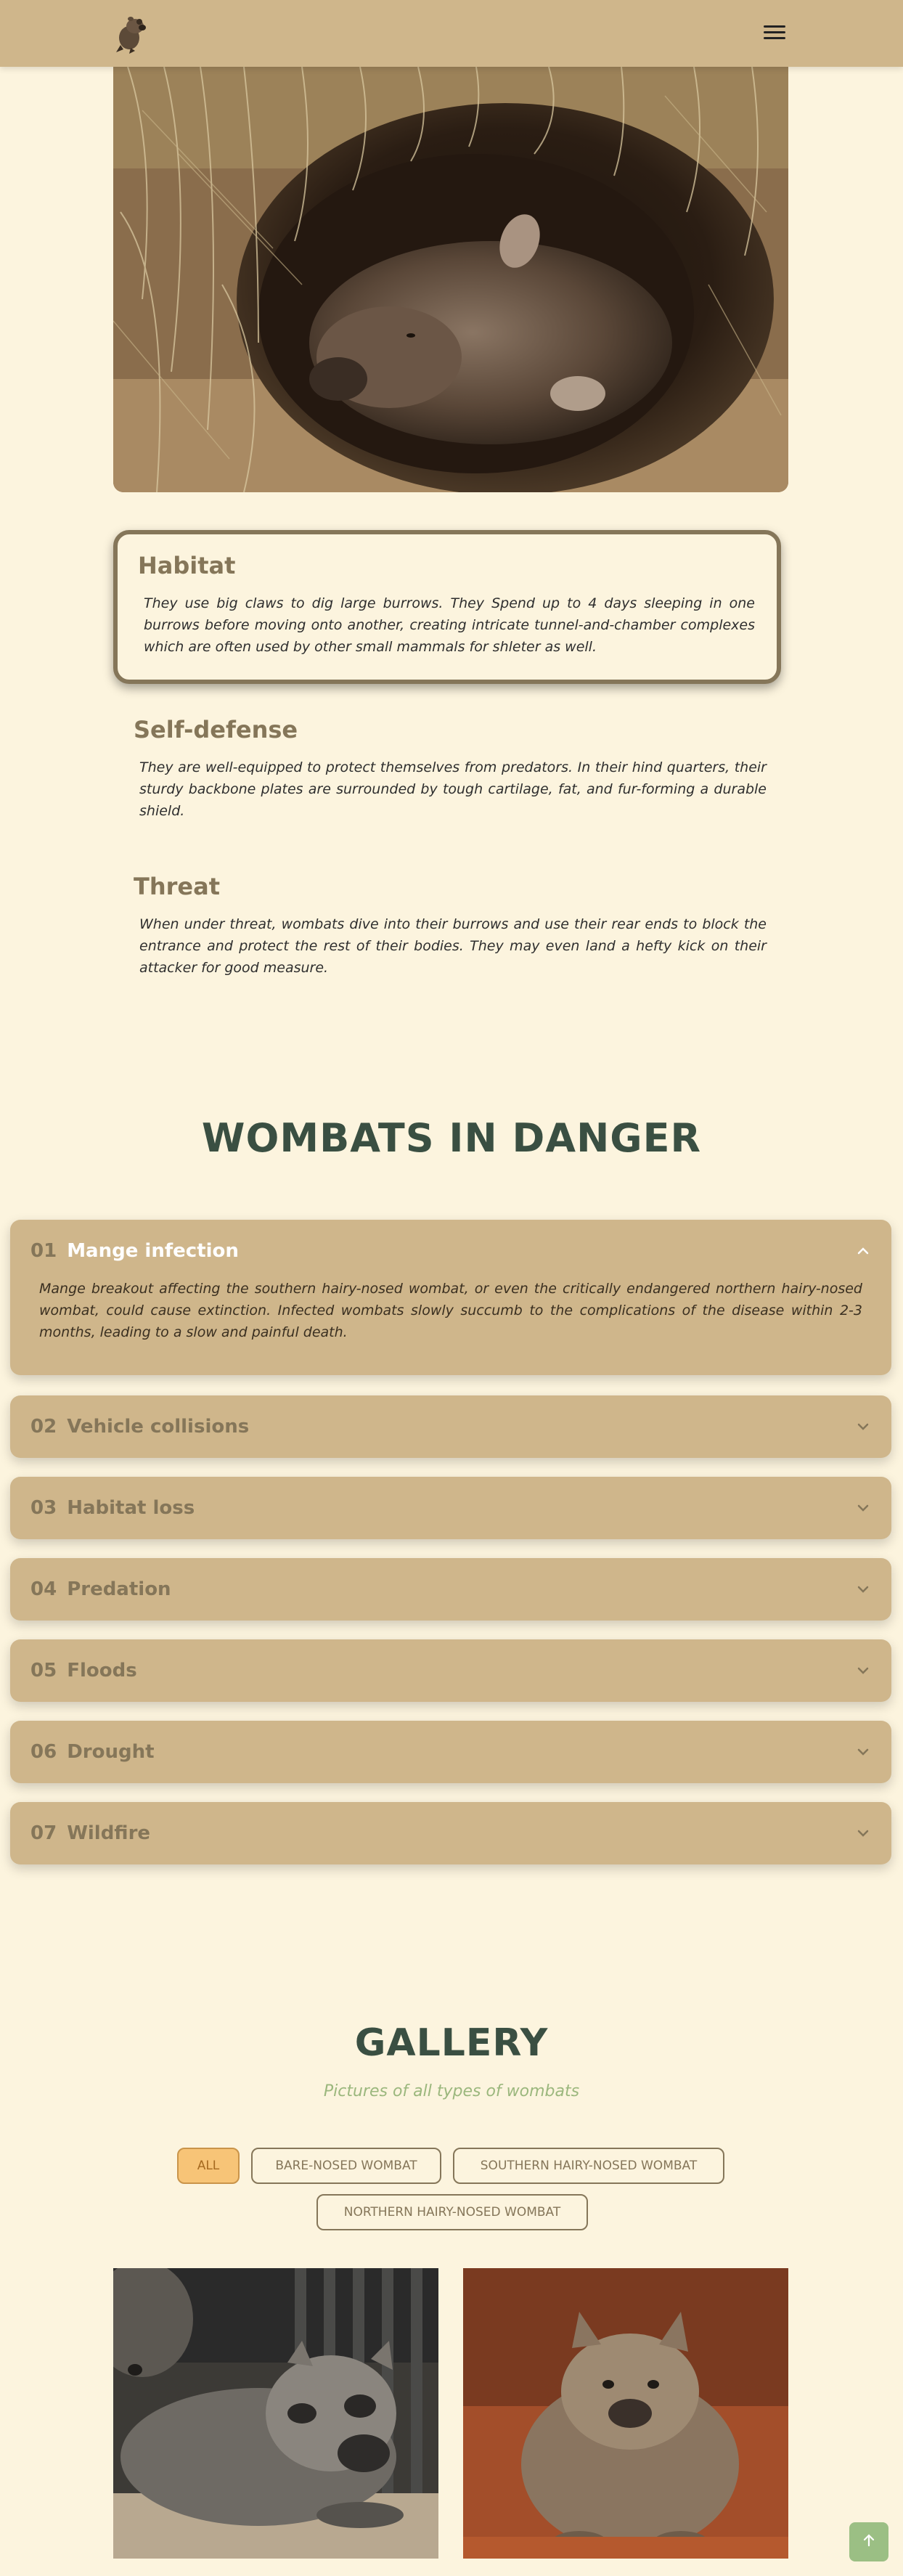 The width and height of the screenshot is (903, 2576). Describe the element at coordinates (216, 729) in the screenshot. I see `self-defense-title: Self-defense` at that location.